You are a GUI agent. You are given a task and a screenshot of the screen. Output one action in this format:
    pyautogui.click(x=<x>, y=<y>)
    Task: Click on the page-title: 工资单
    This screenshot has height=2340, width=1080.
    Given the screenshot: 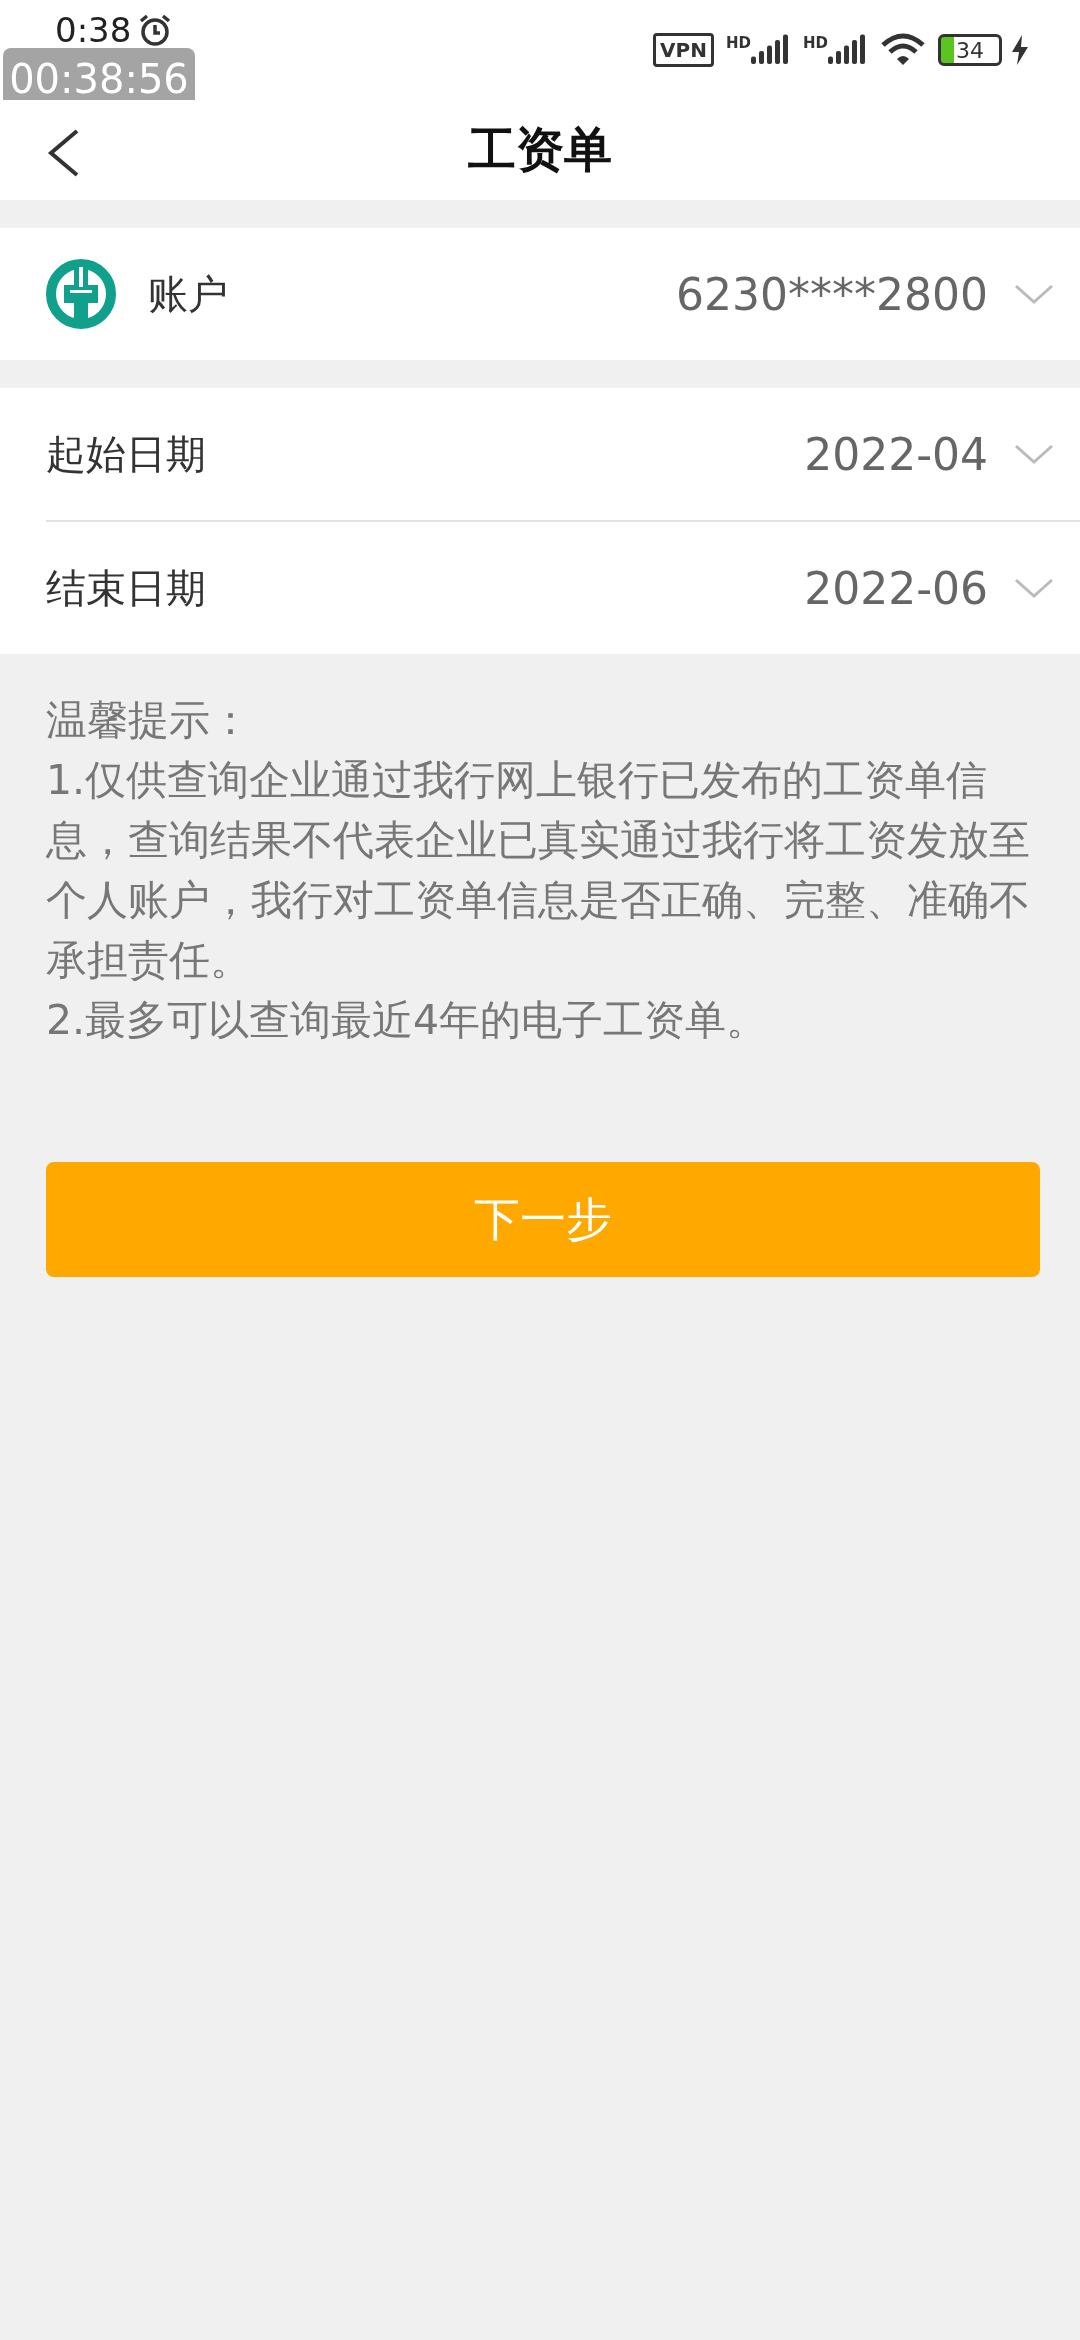 What is the action you would take?
    pyautogui.click(x=540, y=149)
    